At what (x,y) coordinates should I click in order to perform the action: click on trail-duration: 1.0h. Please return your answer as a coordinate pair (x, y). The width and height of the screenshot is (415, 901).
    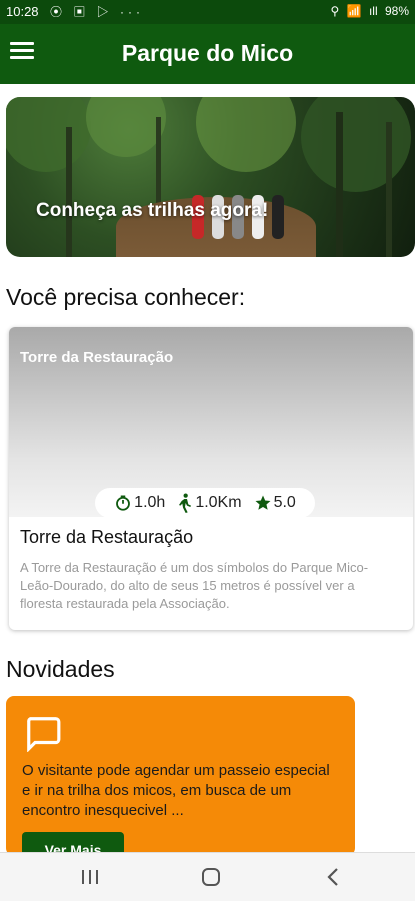
    Looking at the image, I should click on (150, 502).